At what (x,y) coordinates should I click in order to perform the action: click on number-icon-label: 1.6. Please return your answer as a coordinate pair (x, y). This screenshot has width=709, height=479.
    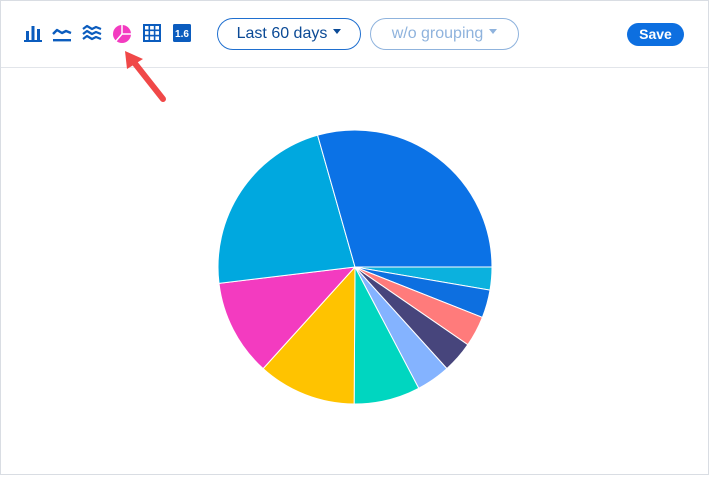
    Looking at the image, I should click on (182, 34).